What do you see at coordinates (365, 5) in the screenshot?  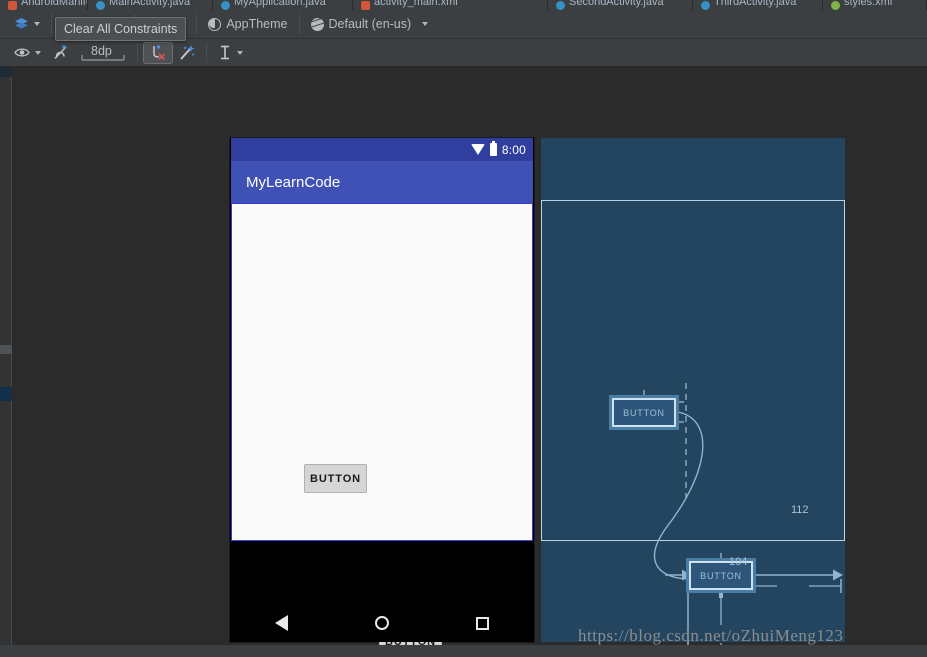 I see `xml-layout-icon` at bounding box center [365, 5].